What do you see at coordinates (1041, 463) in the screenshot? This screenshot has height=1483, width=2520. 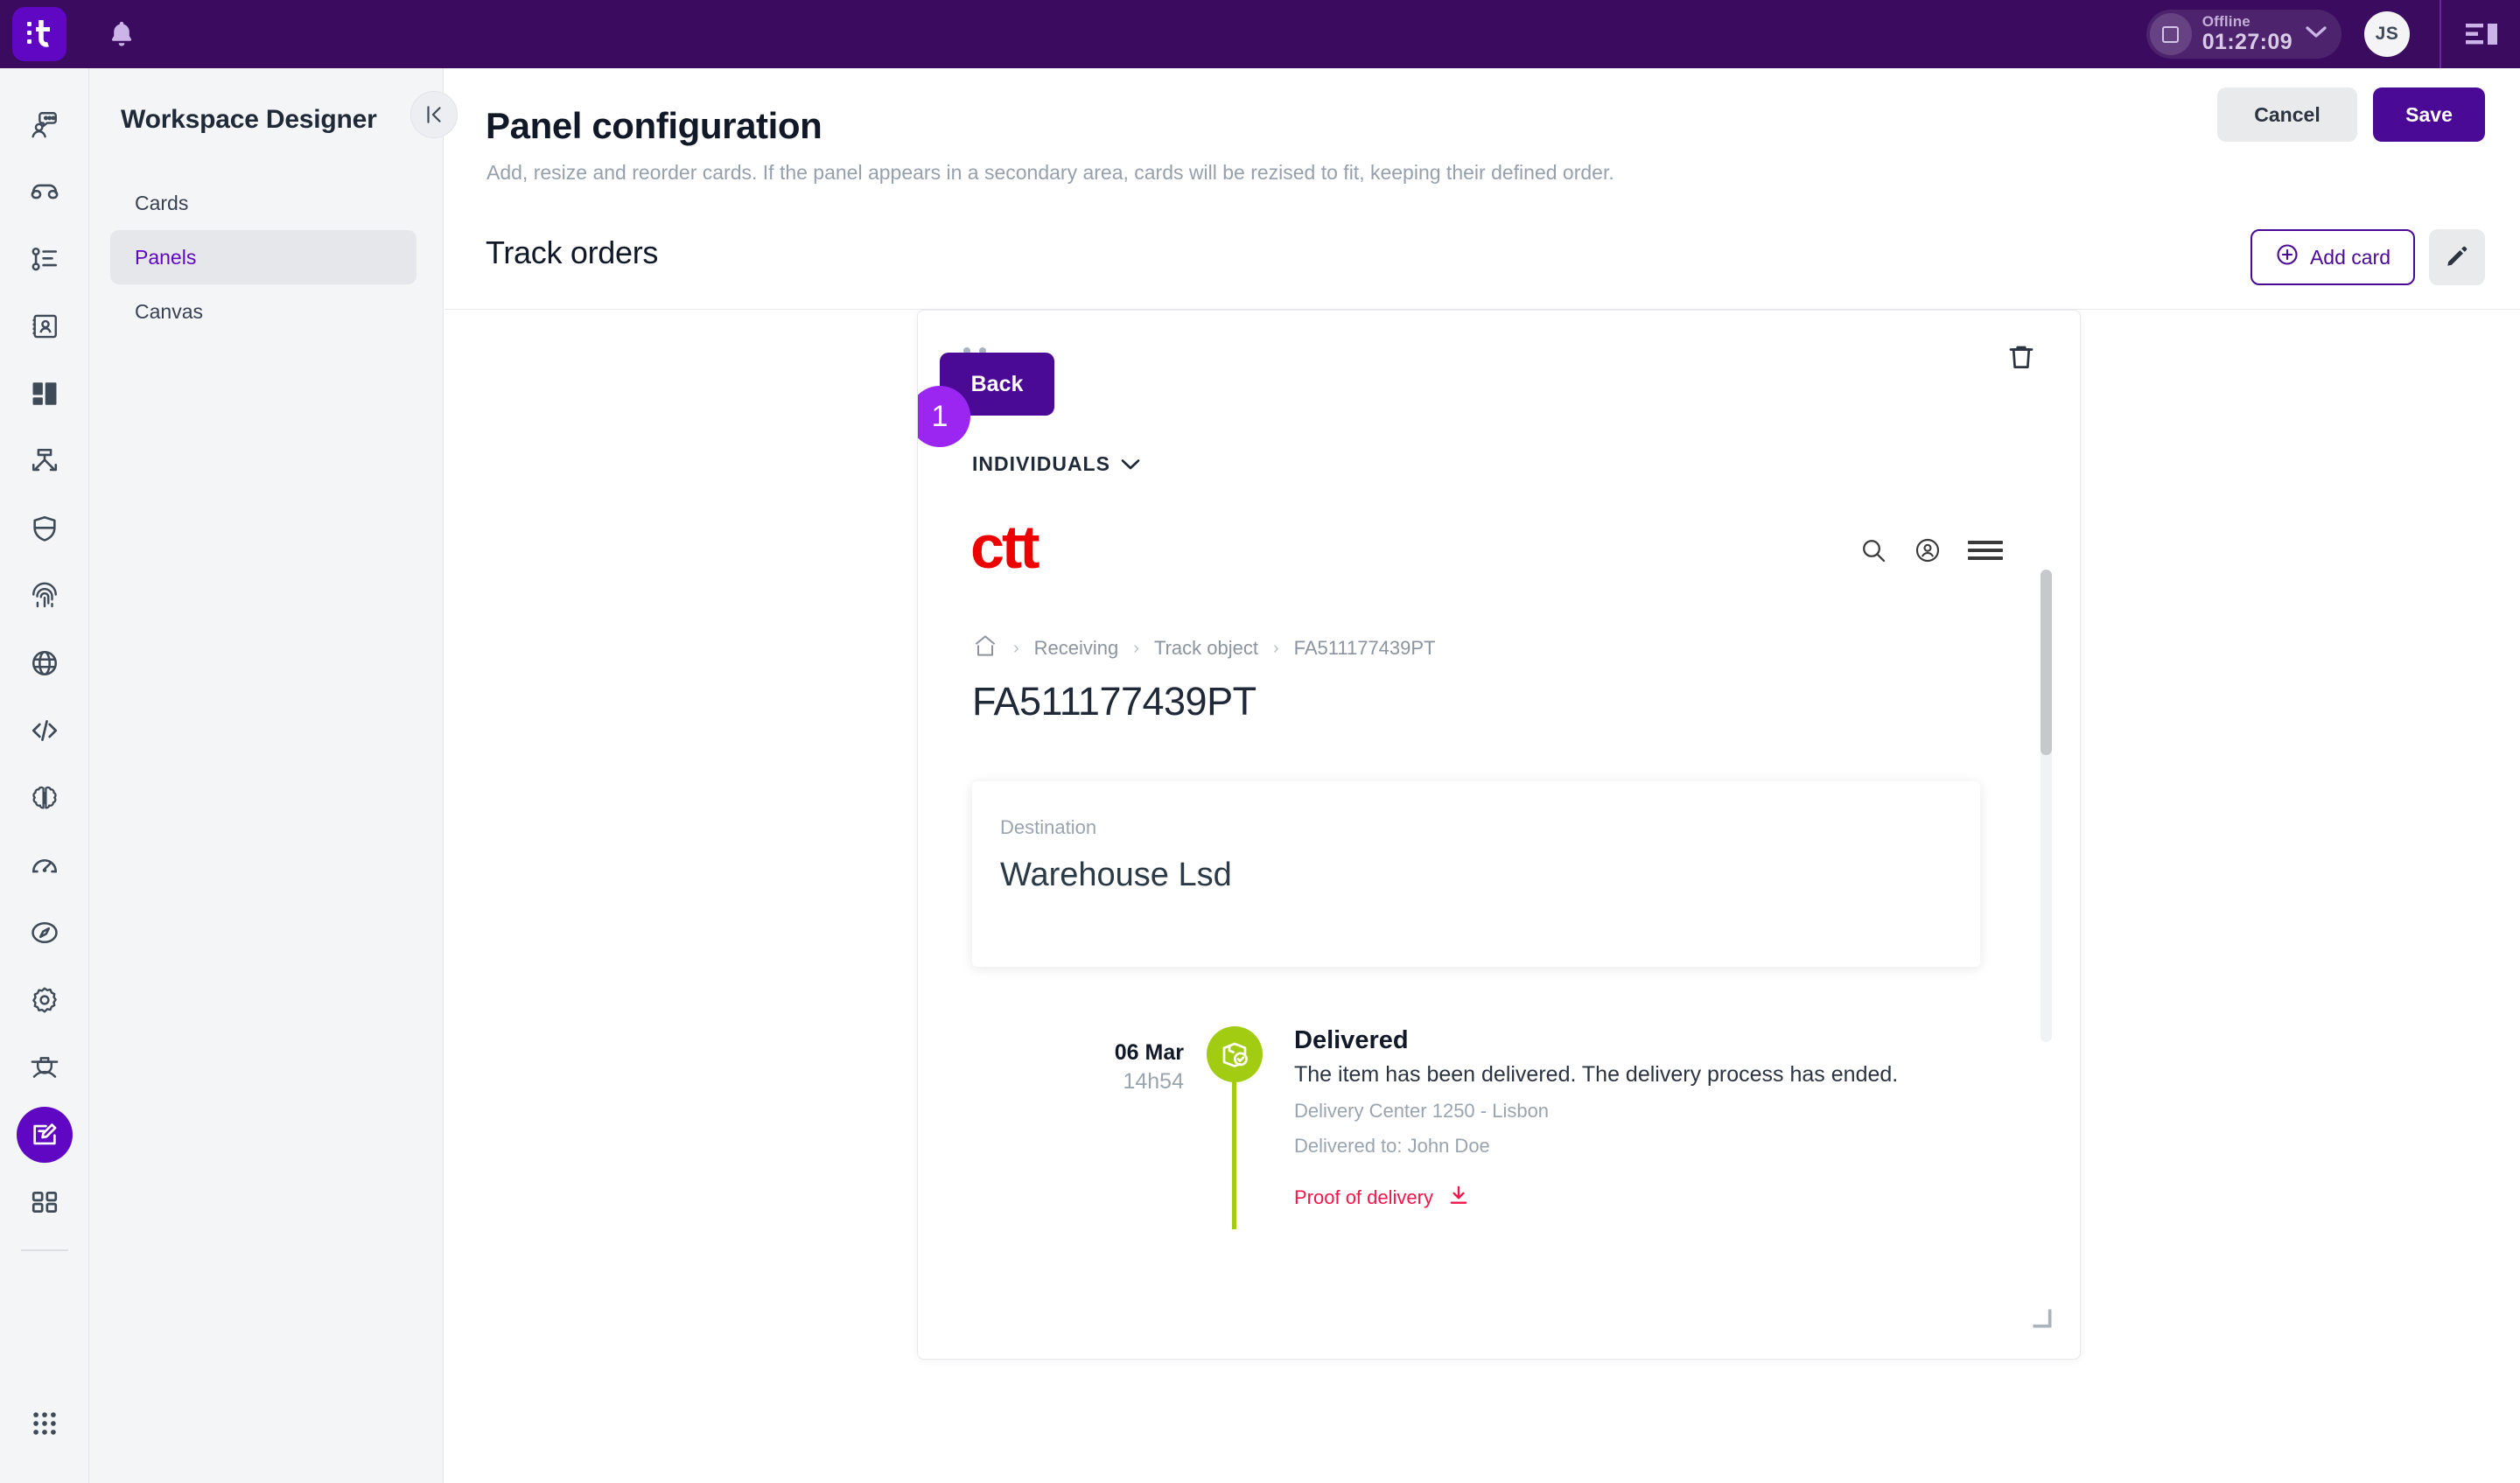 I see `segment-label: INDIVIDUALS` at bounding box center [1041, 463].